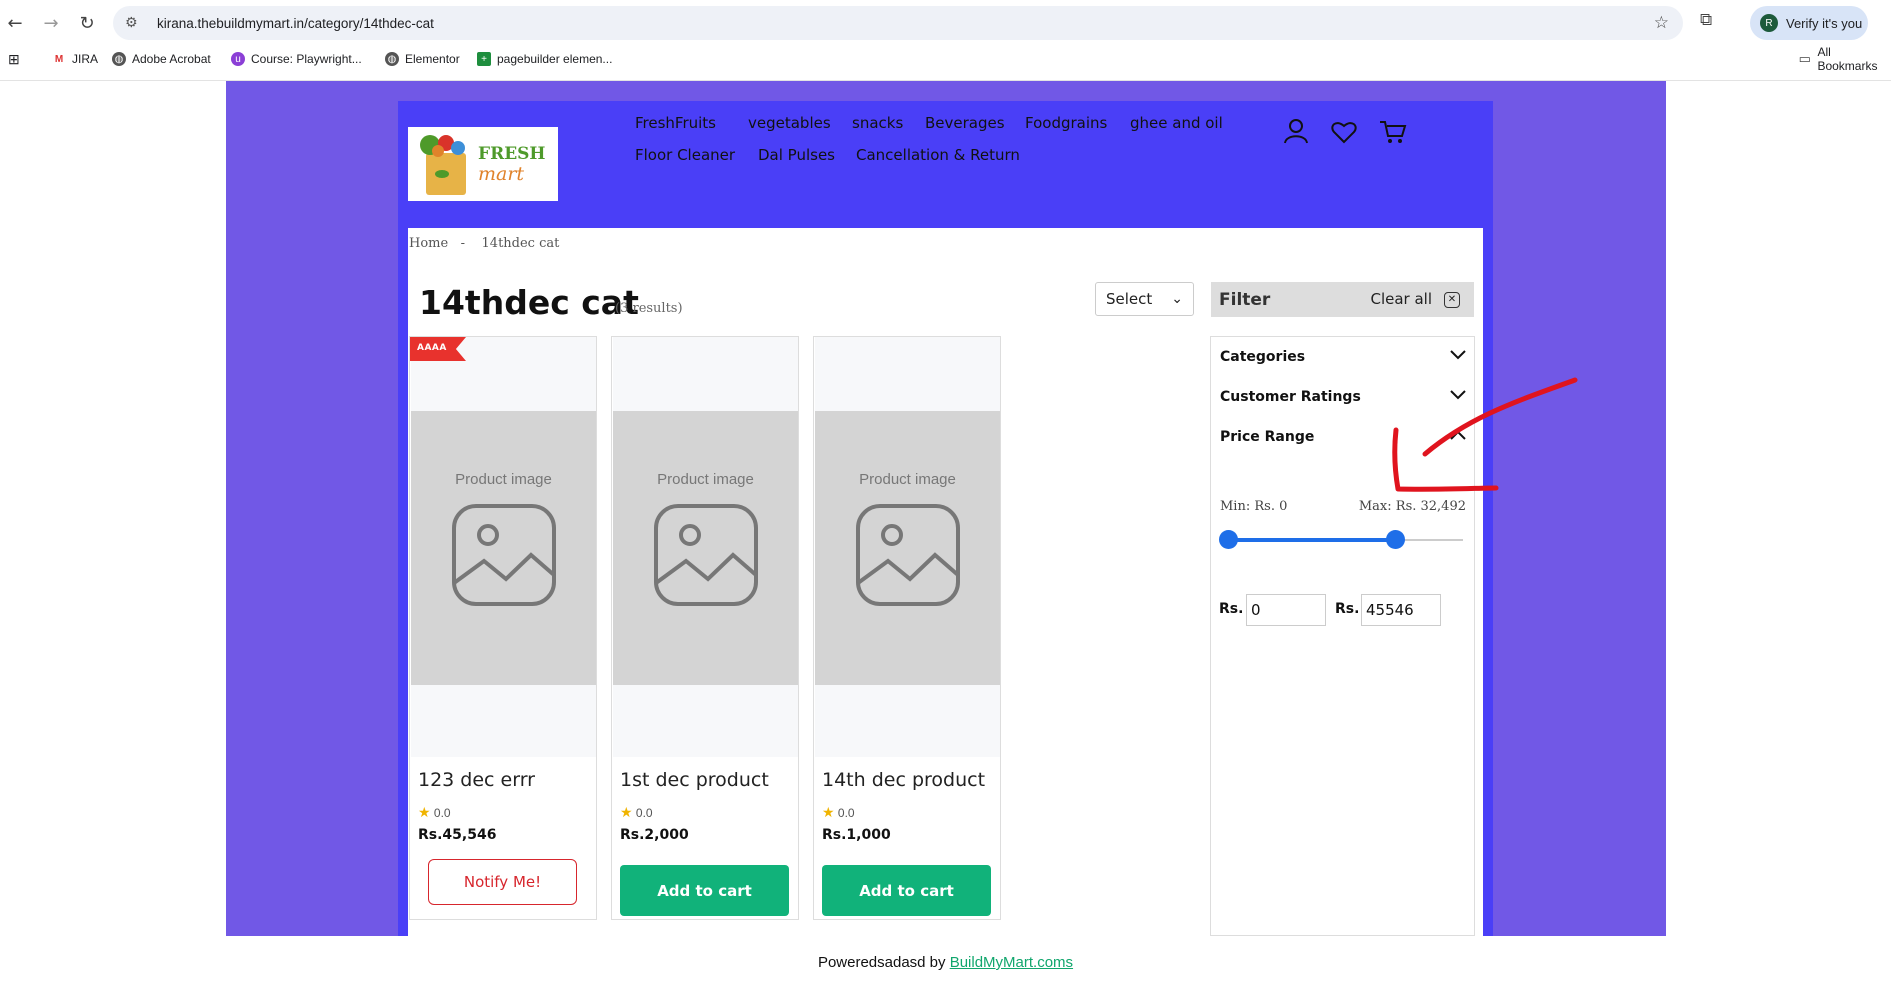 Image resolution: width=1891 pixels, height=990 pixels. What do you see at coordinates (1011, 962) in the screenshot?
I see `footer-link: BuildMyMart.coms` at bounding box center [1011, 962].